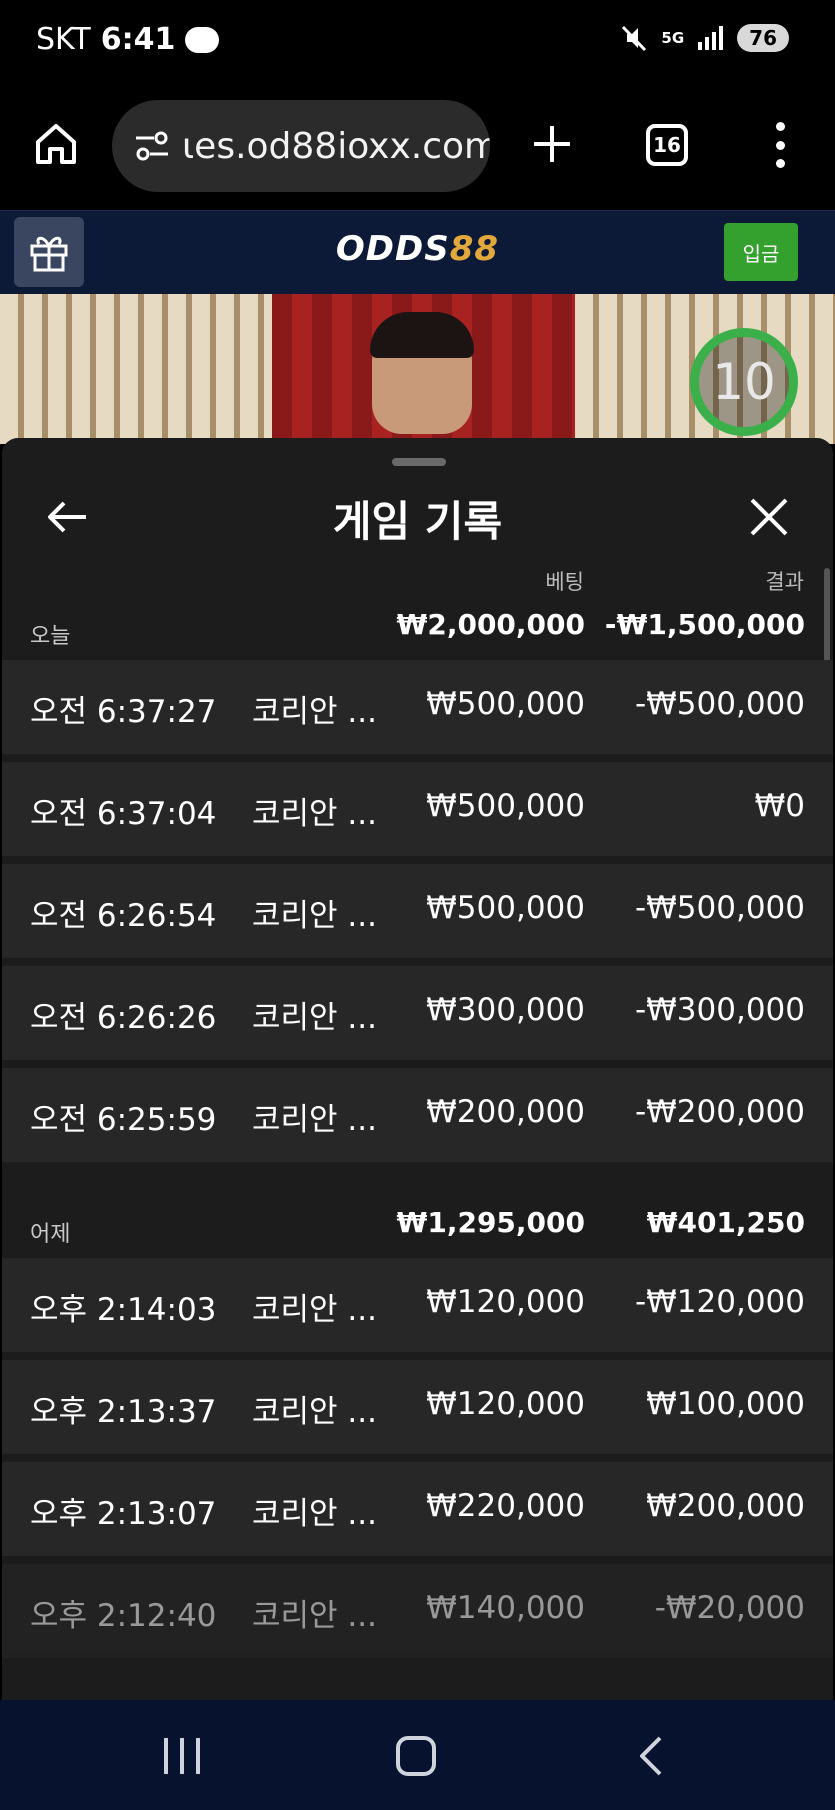 This screenshot has height=1810, width=835. Describe the element at coordinates (650, 1756) in the screenshot. I see `back-nav-icon` at that location.